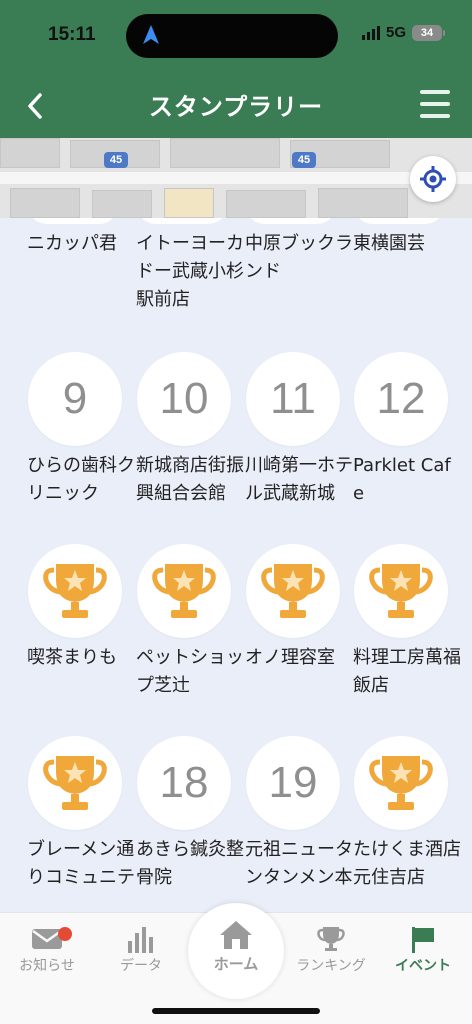 Image resolution: width=472 pixels, height=1024 pixels. I want to click on stamp-name: あきら鍼灸整骨院, so click(190, 863).